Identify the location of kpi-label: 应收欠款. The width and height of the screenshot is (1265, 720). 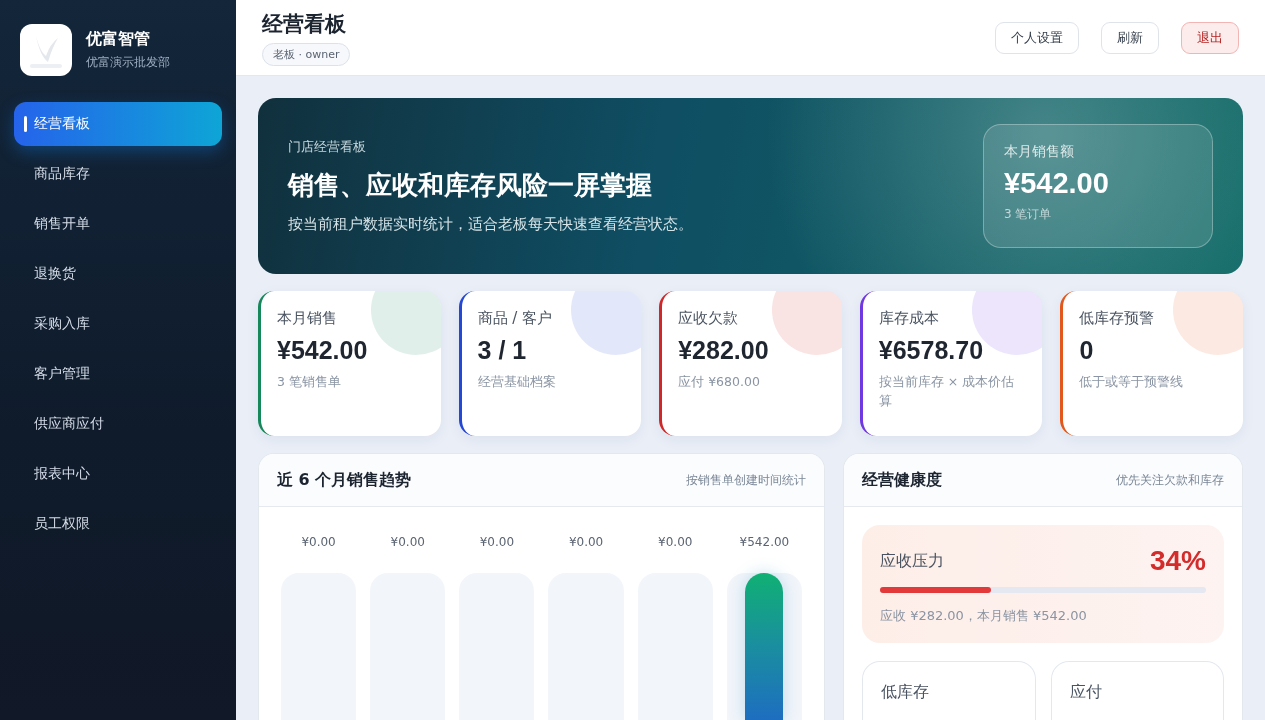
(709, 318).